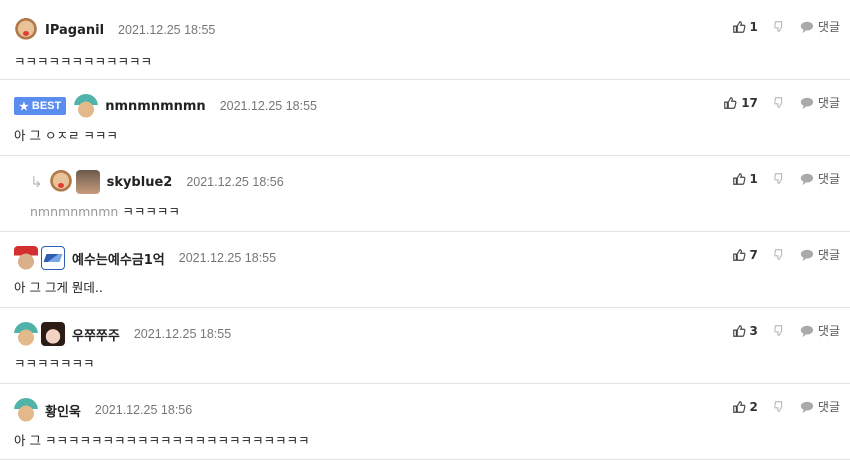  Describe the element at coordinates (753, 330) in the screenshot. I see `upvote-count: 3` at that location.